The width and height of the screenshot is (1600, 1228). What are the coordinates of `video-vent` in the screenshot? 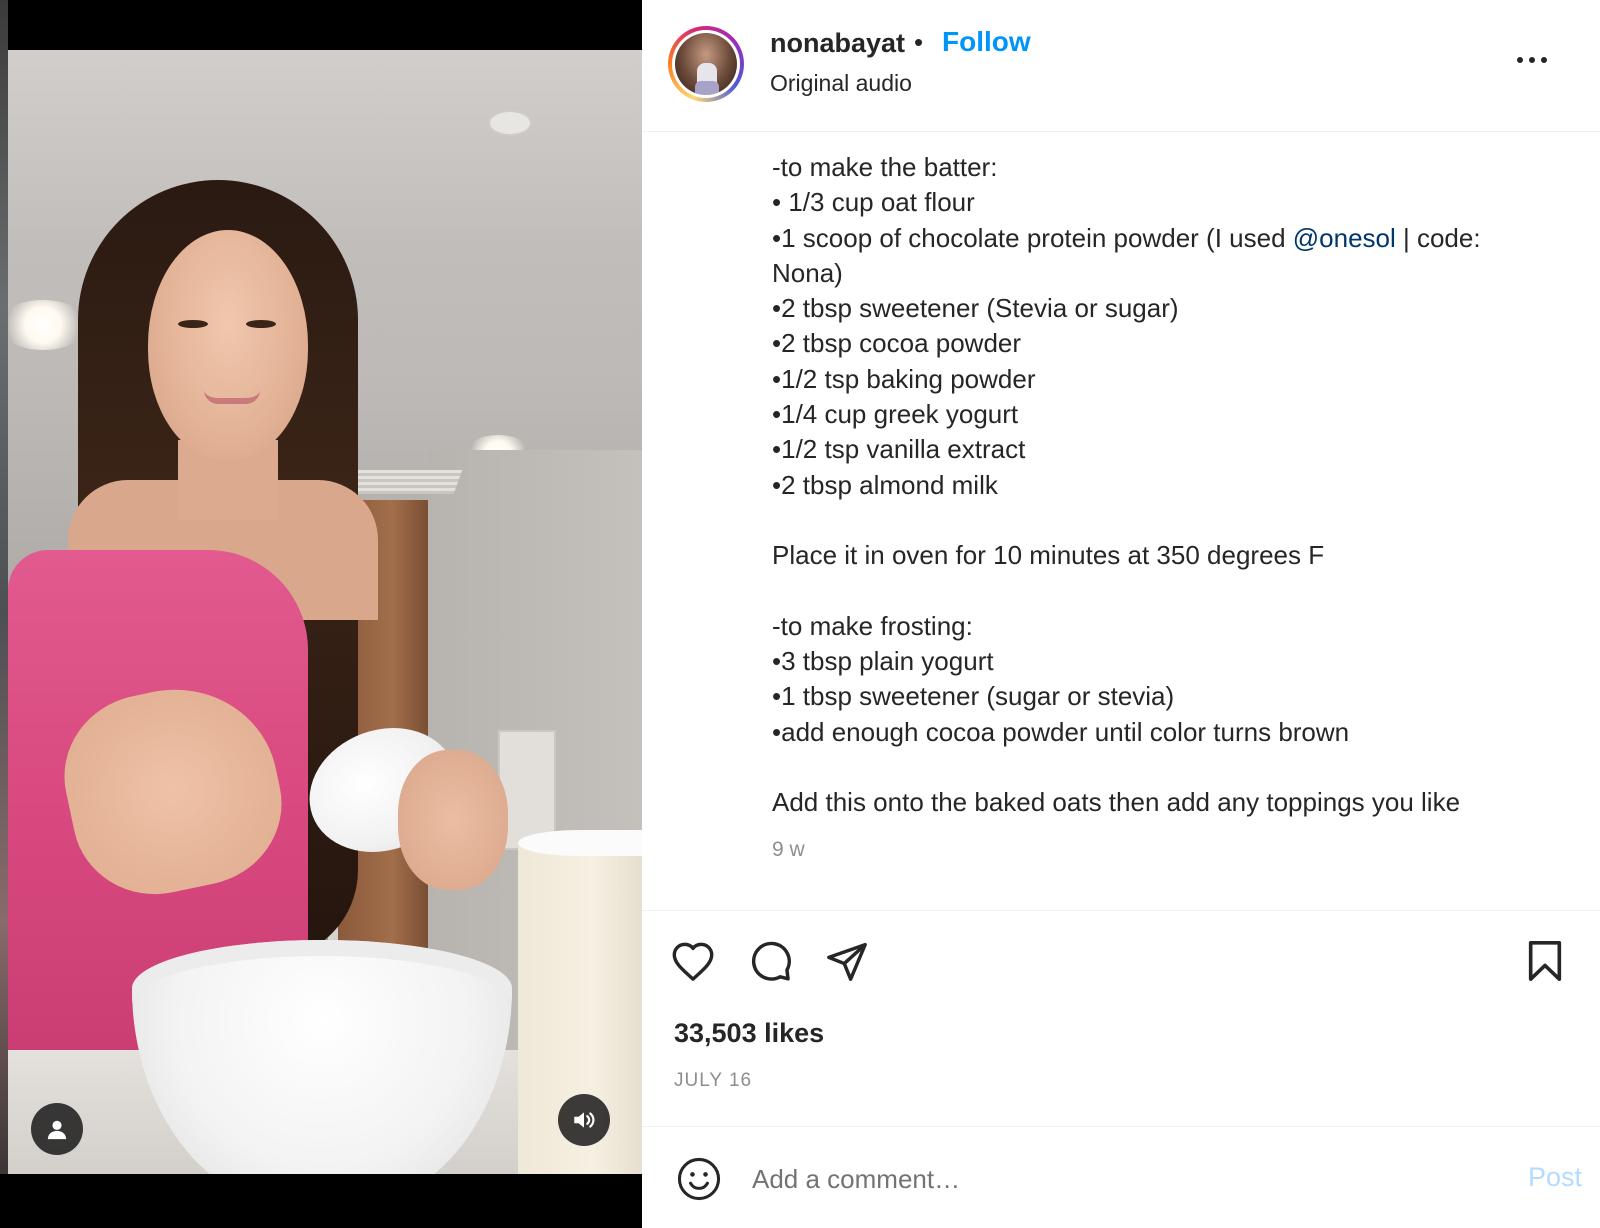 It's located at (403, 482).